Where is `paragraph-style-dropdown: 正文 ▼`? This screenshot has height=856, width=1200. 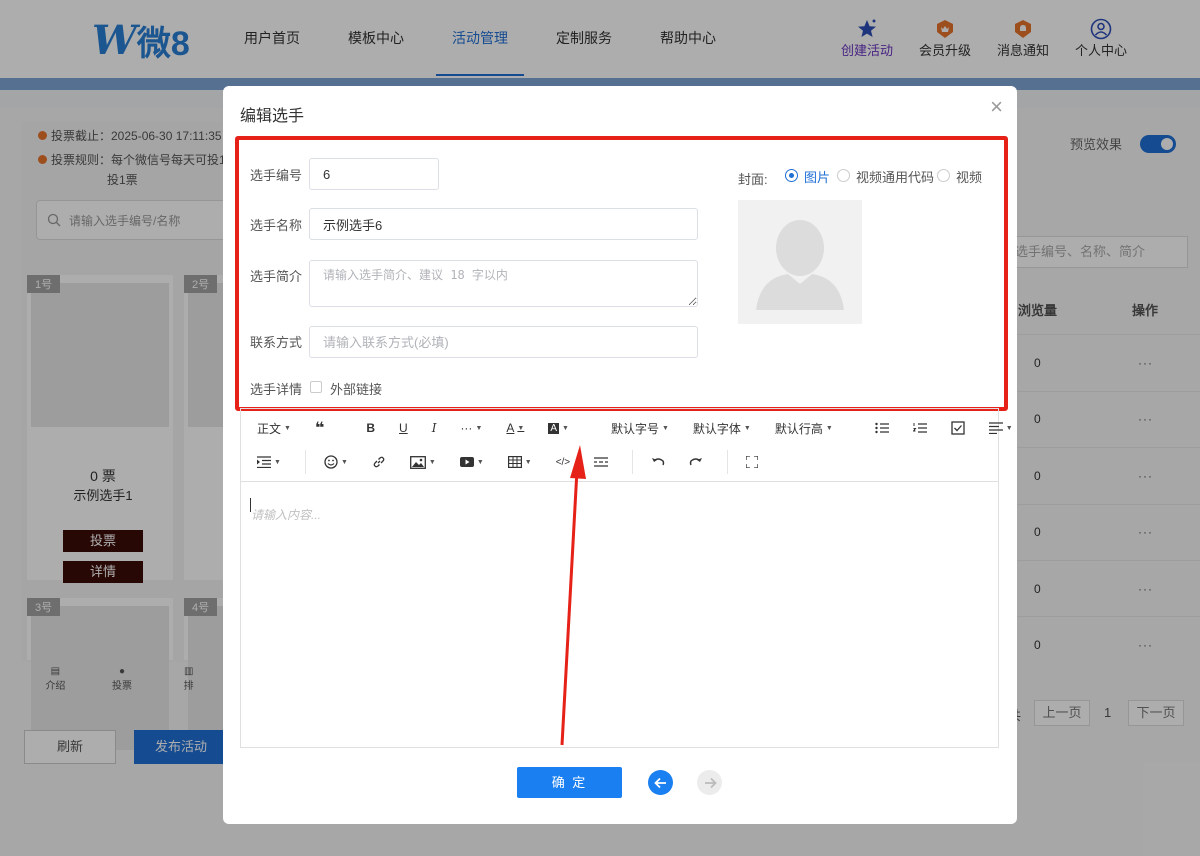 paragraph-style-dropdown: 正文 ▼ is located at coordinates (274, 428).